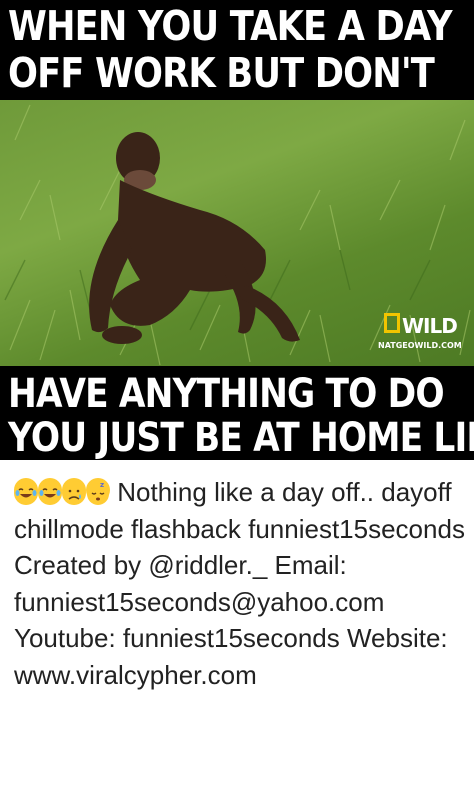 The height and width of the screenshot is (786, 474). Describe the element at coordinates (430, 326) in the screenshot. I see `watermark-logo: WILD` at that location.